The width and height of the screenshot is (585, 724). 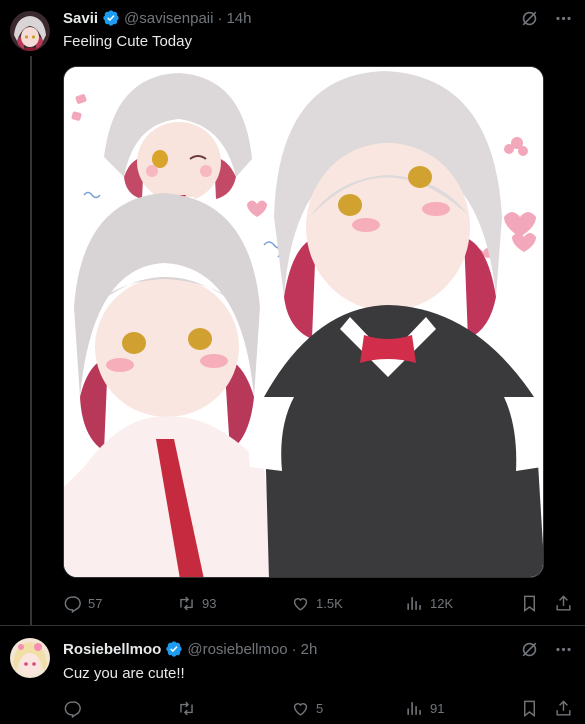 What do you see at coordinates (127, 41) in the screenshot?
I see `tweet-text: Feeling Cute Today` at bounding box center [127, 41].